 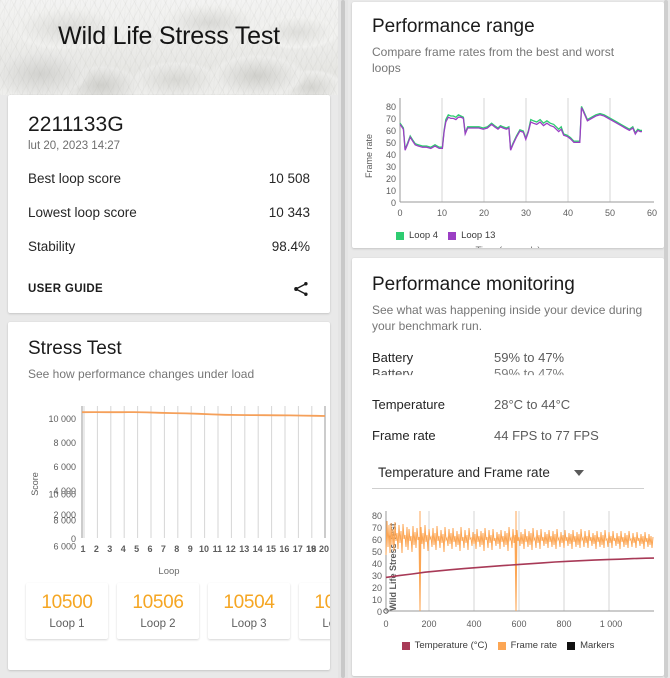 What do you see at coordinates (67, 624) in the screenshot?
I see `loop-score-label: Loop 1` at bounding box center [67, 624].